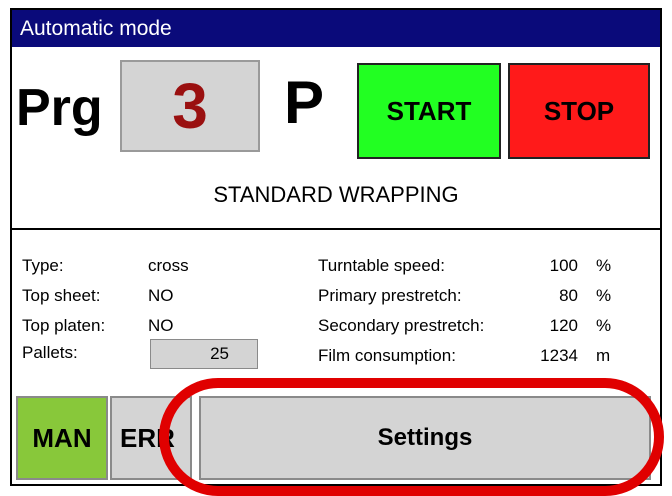 This screenshot has width=672, height=496. Describe the element at coordinates (161, 295) in the screenshot. I see `top-sheet-value: NO` at that location.